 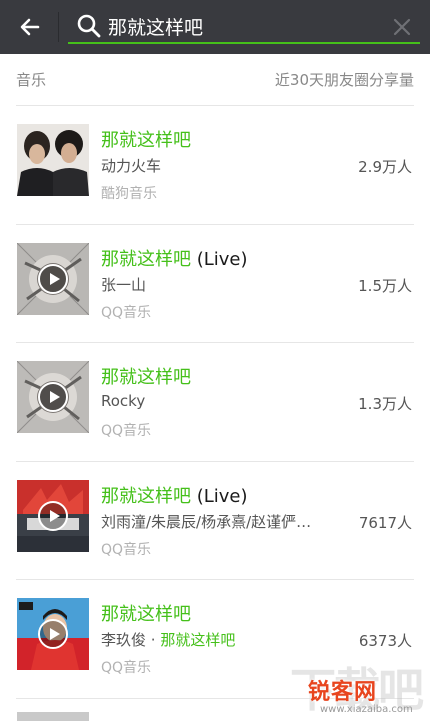 I want to click on search-input, so click(x=243, y=26).